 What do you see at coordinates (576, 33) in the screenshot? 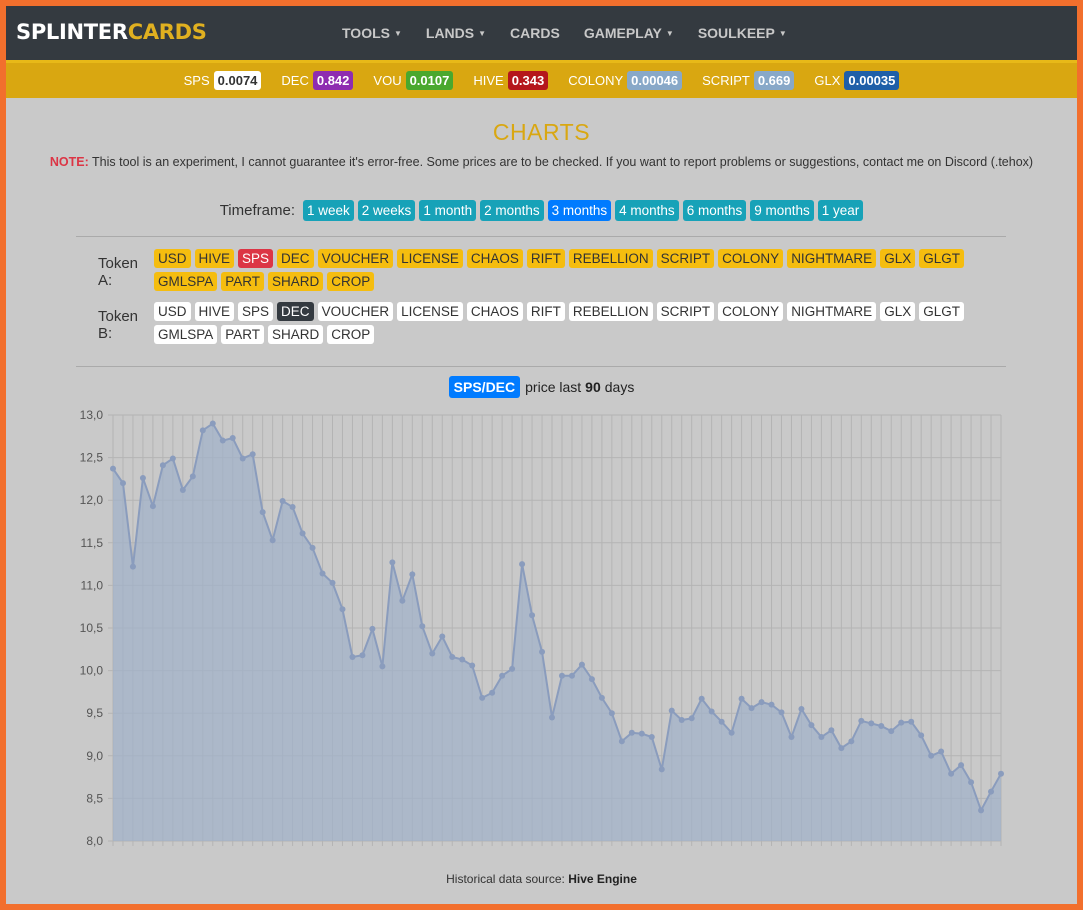
I see `nav-menu: TOOLS ▼ LANDS ▼ CARDS GAMEPLAY ▼ SOULKEEP ▼` at bounding box center [576, 33].